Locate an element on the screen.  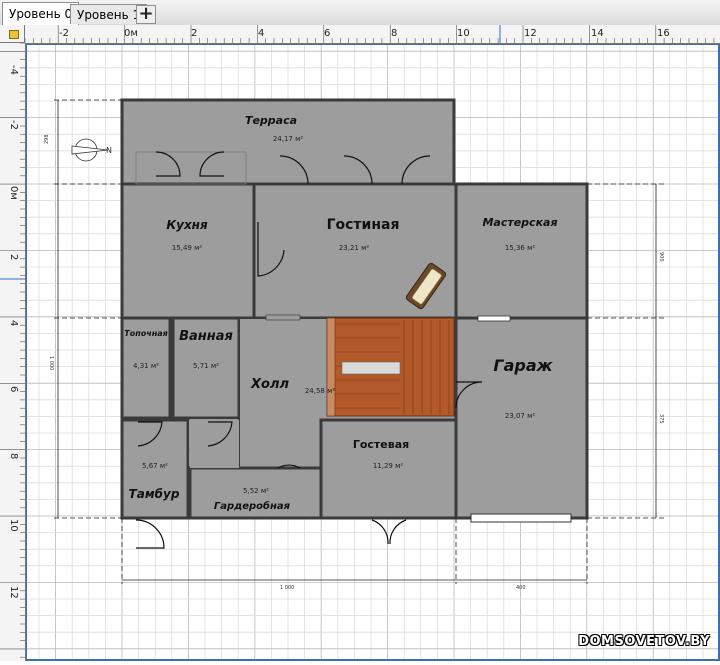
room-workshop-name: Мастерская is located at coordinates (519, 222).